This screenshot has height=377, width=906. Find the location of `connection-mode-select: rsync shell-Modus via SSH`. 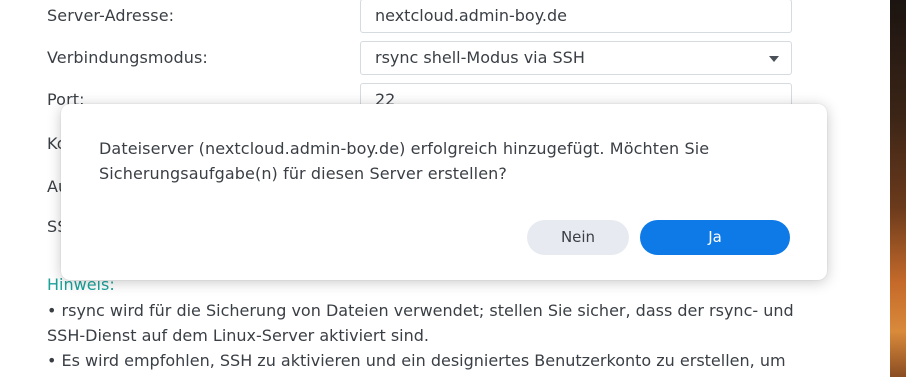

connection-mode-select: rsync shell-Modus via SSH is located at coordinates (576, 58).